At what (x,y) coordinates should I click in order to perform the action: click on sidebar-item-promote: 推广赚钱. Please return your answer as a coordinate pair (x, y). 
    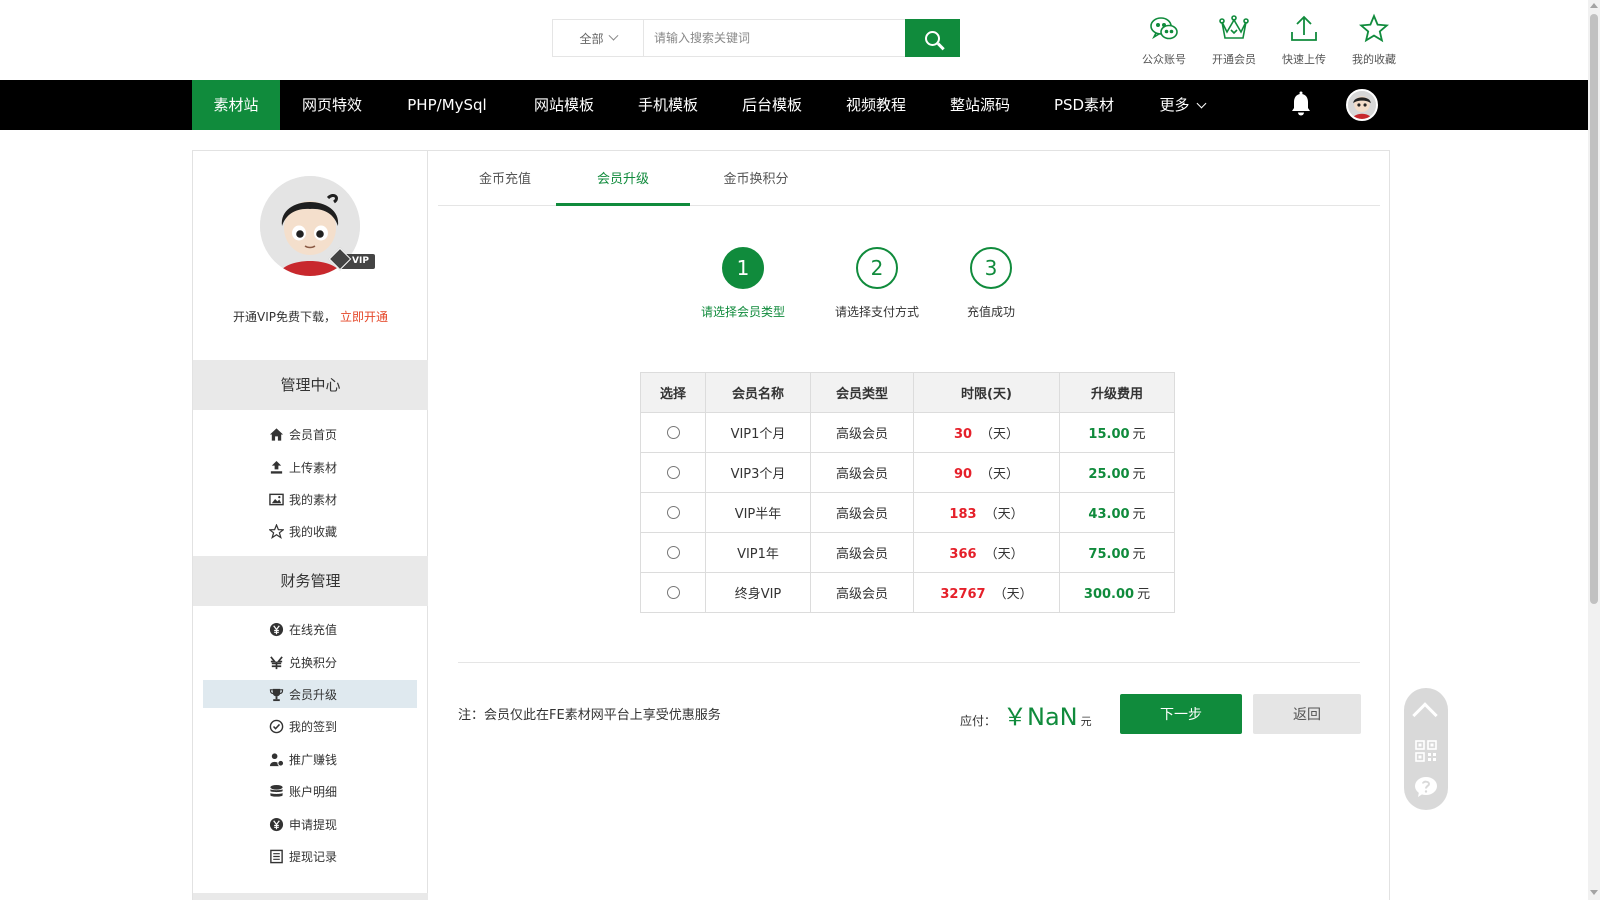
    Looking at the image, I should click on (310, 759).